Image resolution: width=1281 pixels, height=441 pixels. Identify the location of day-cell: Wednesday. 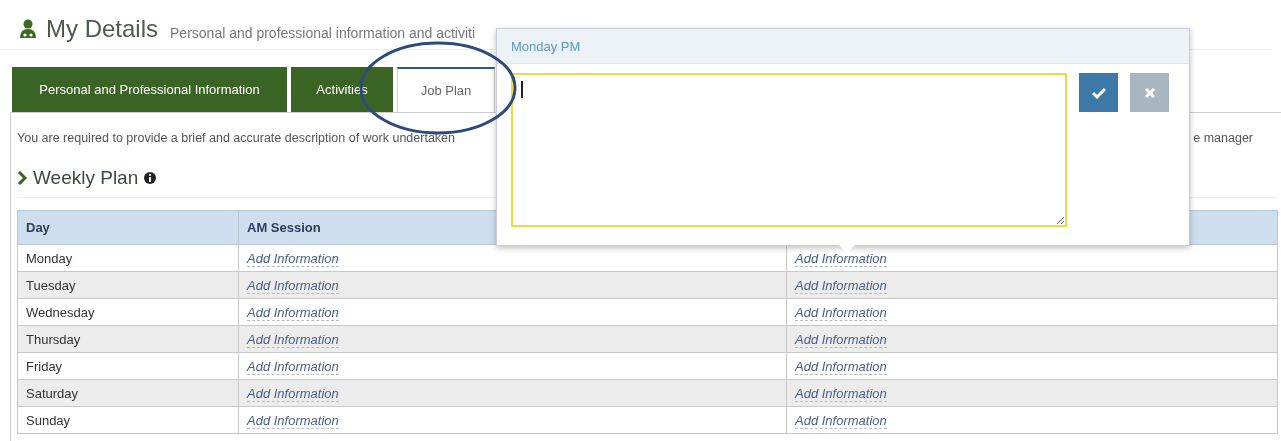
(128, 312).